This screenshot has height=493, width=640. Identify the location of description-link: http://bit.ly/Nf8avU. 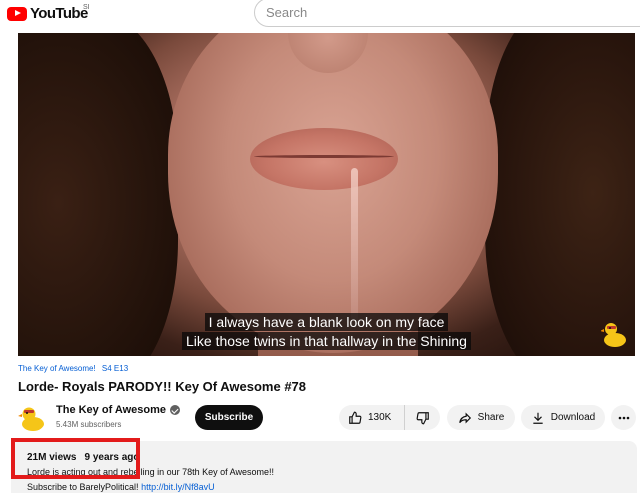
(178, 487).